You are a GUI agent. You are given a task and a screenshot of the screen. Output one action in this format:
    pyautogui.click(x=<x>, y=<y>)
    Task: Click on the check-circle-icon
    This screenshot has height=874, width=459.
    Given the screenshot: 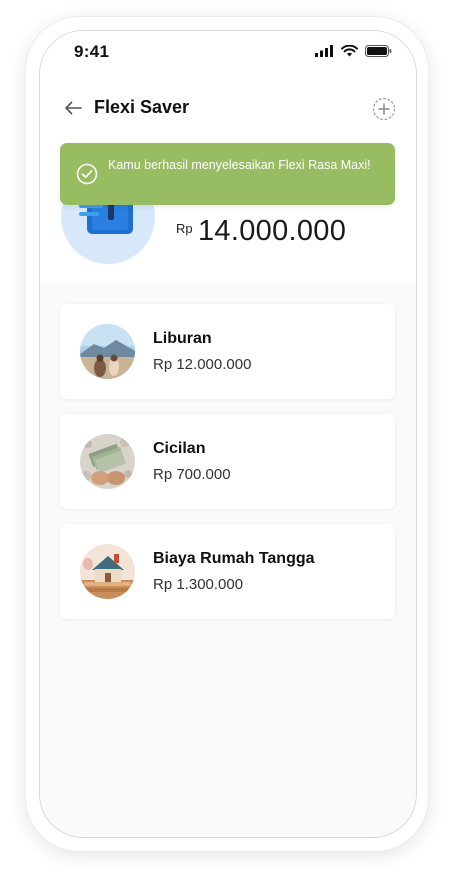 What is the action you would take?
    pyautogui.click(x=87, y=174)
    